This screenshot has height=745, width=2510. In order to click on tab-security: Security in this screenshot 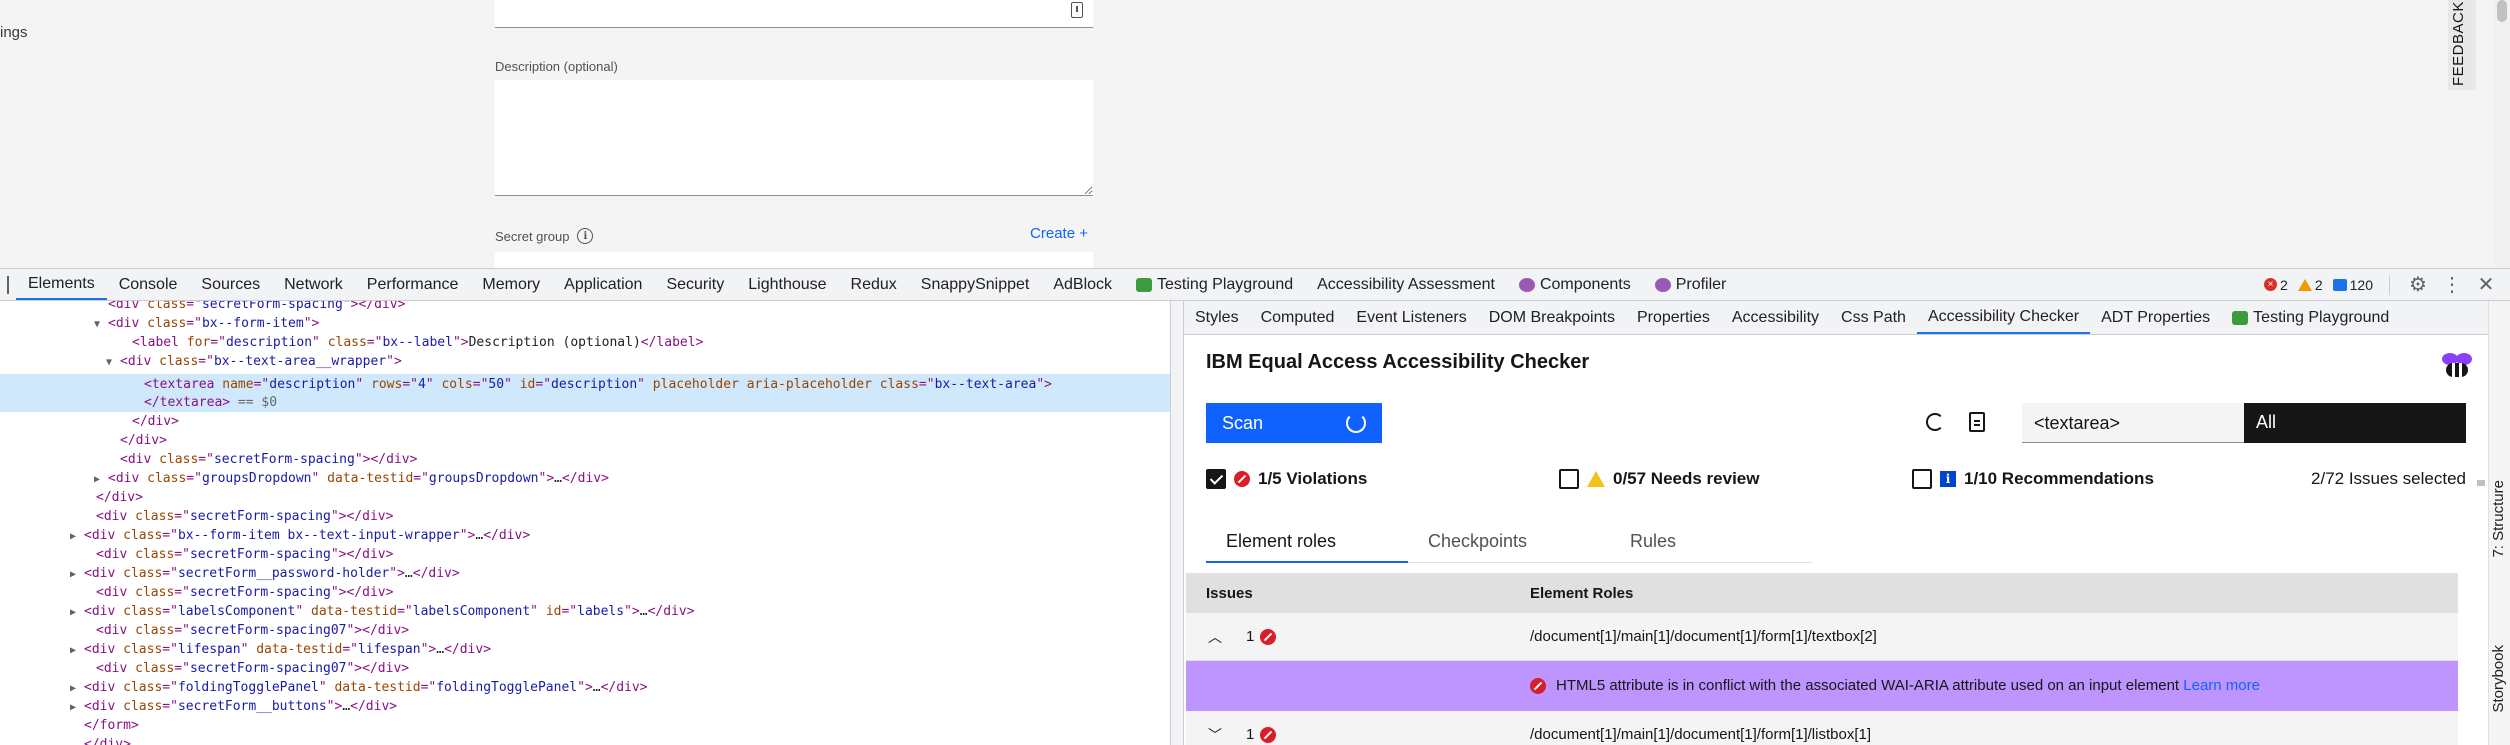, I will do `click(695, 284)`.